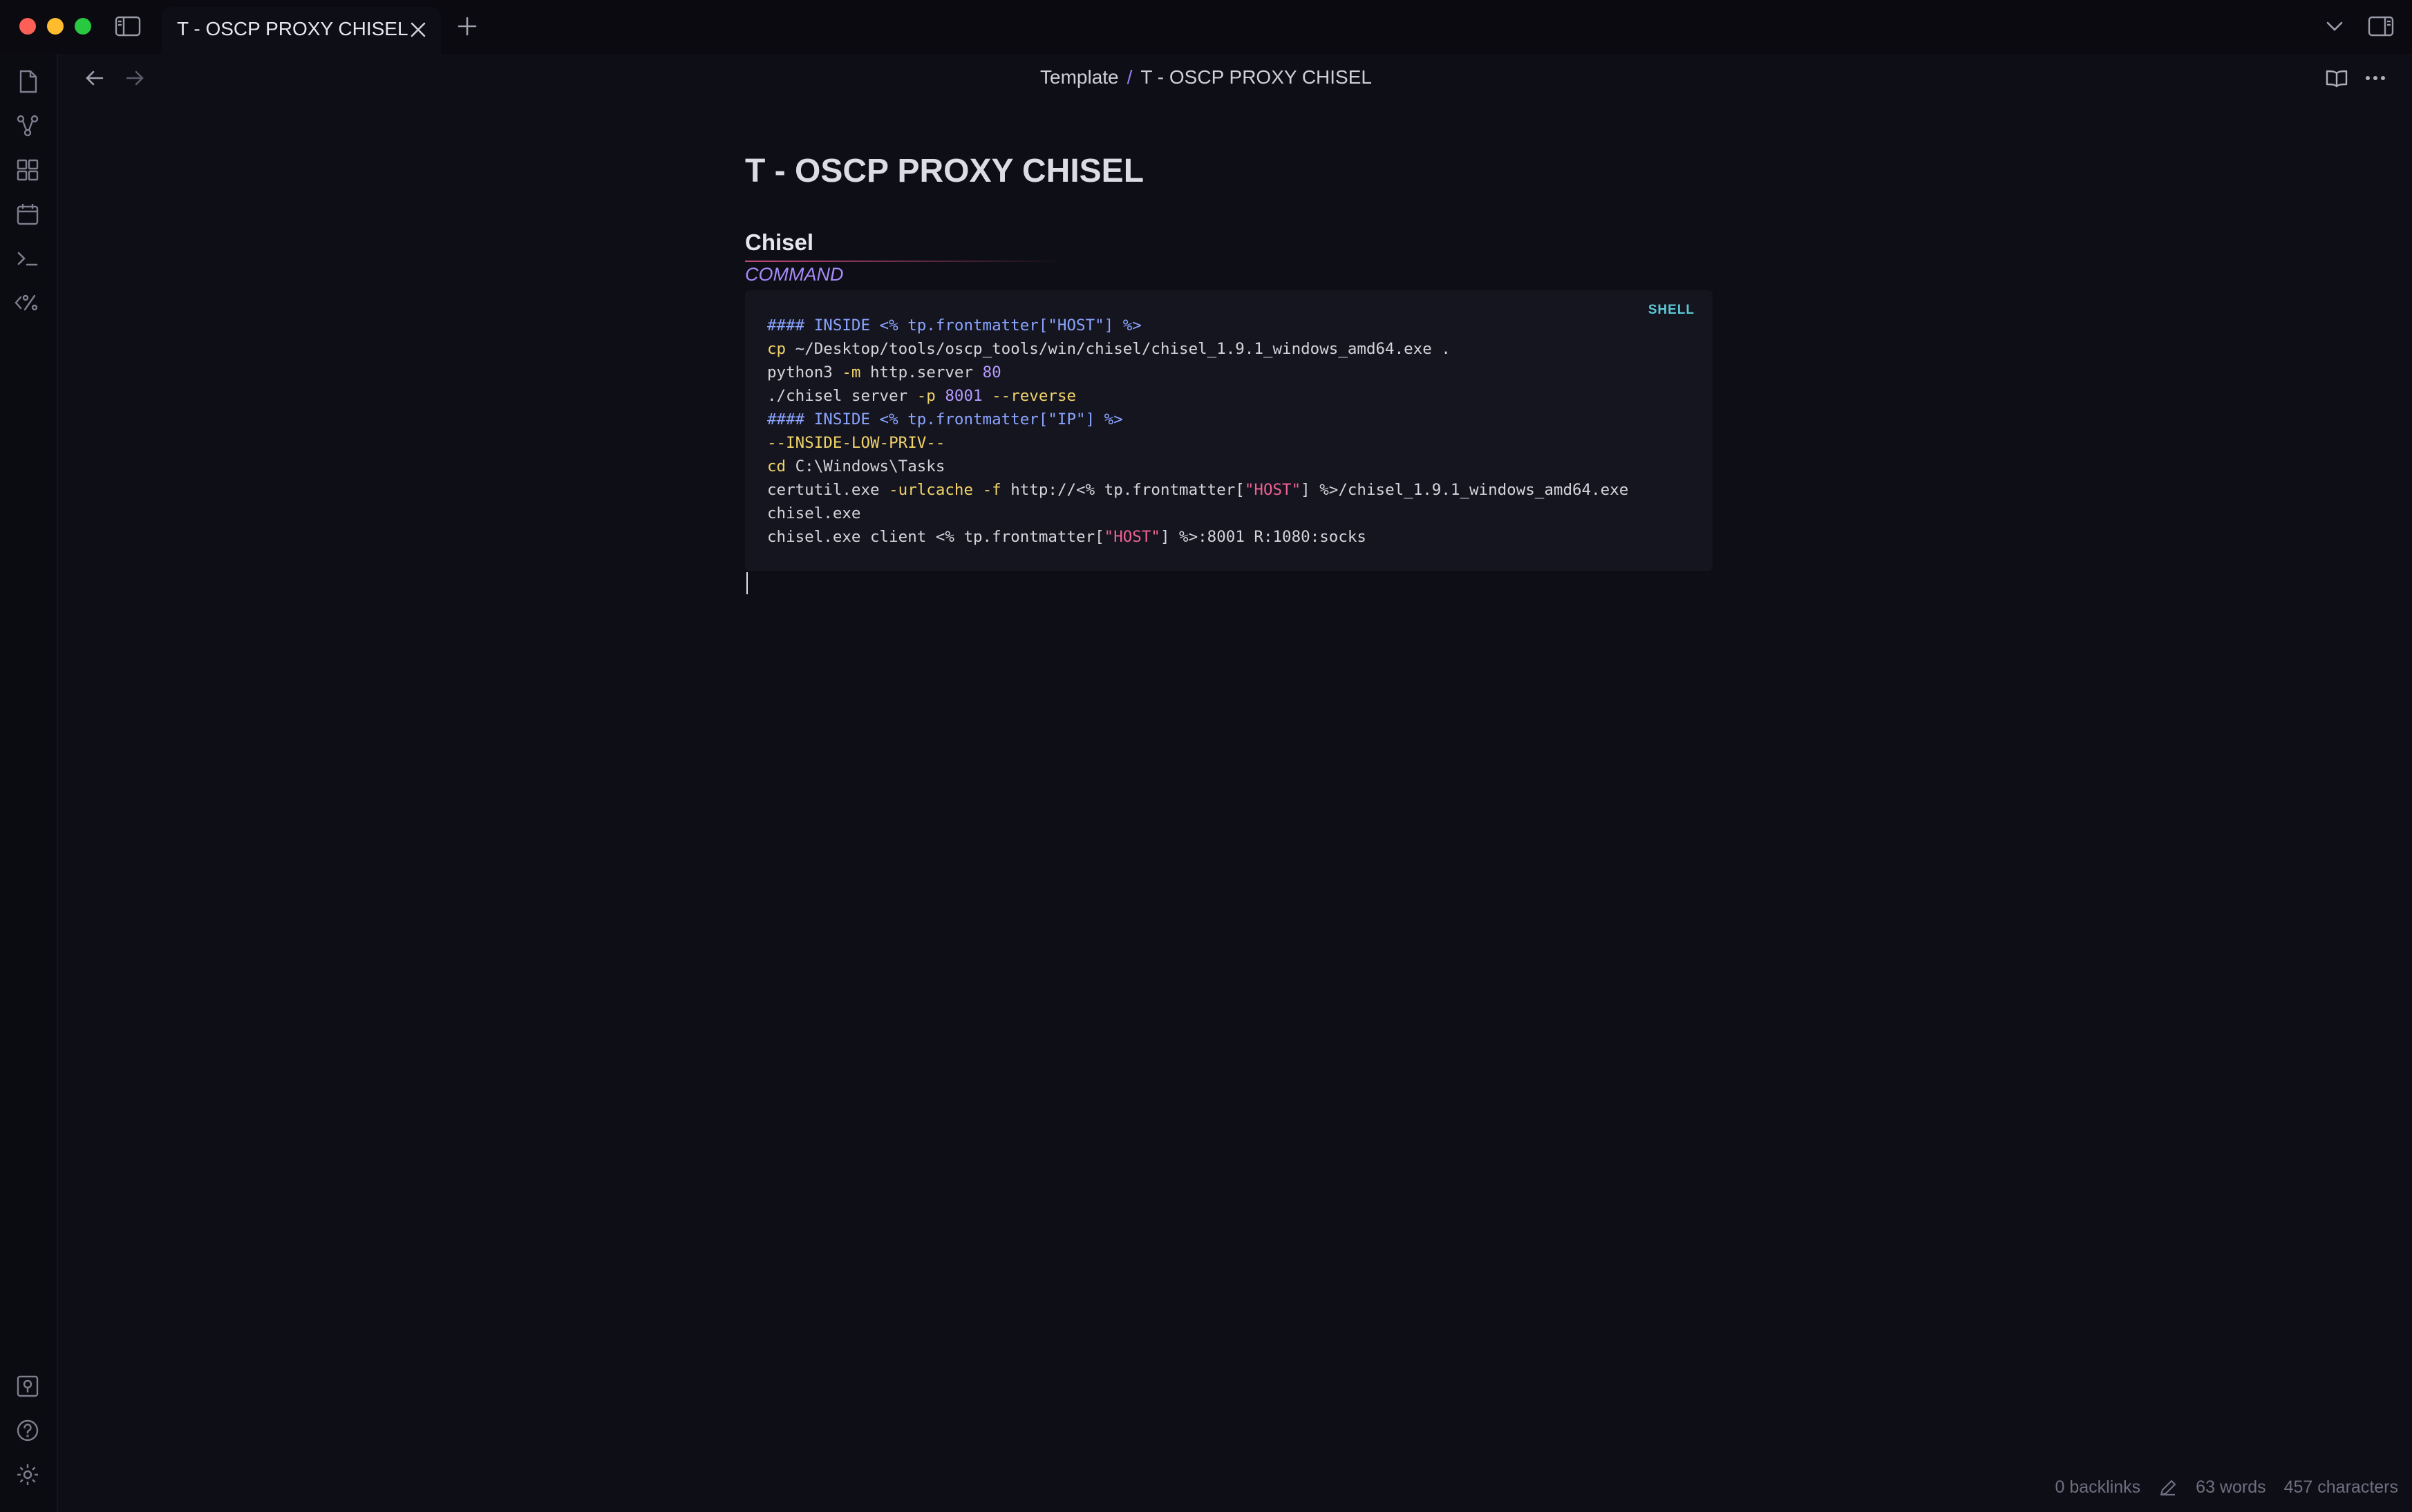  Describe the element at coordinates (922, 372) in the screenshot. I see `code-token: http.server` at that location.